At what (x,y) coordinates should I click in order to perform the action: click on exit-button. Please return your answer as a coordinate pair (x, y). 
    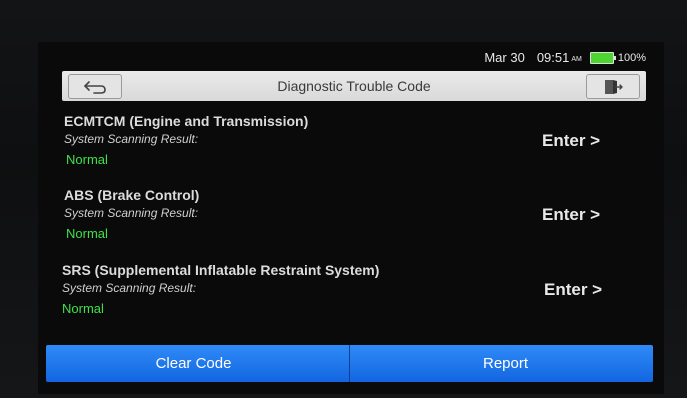
    Looking at the image, I should click on (613, 86).